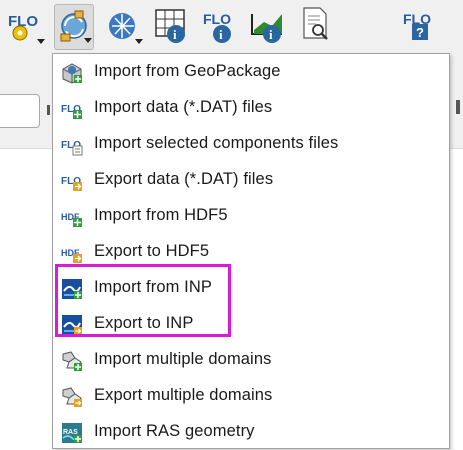 The image size is (463, 450). I want to click on grid-info-button: i, so click(172, 27).